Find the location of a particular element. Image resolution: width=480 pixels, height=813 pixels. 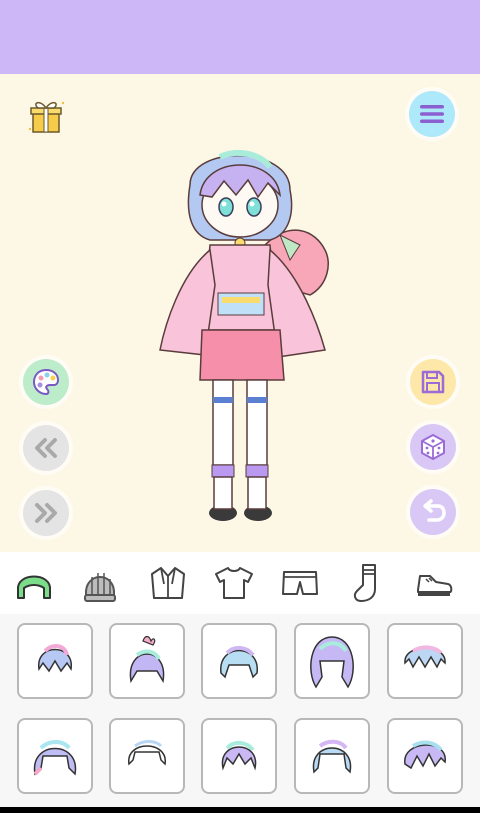

save-button is located at coordinates (433, 382).